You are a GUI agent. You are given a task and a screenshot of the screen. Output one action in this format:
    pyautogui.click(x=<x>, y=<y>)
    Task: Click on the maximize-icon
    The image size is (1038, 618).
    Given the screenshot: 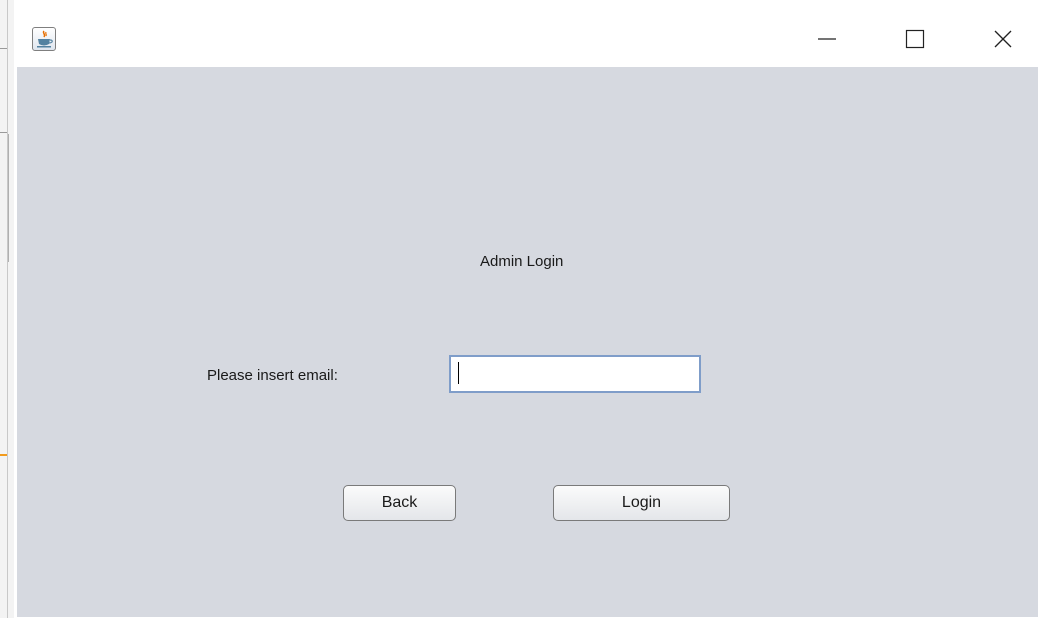 What is the action you would take?
    pyautogui.click(x=915, y=39)
    